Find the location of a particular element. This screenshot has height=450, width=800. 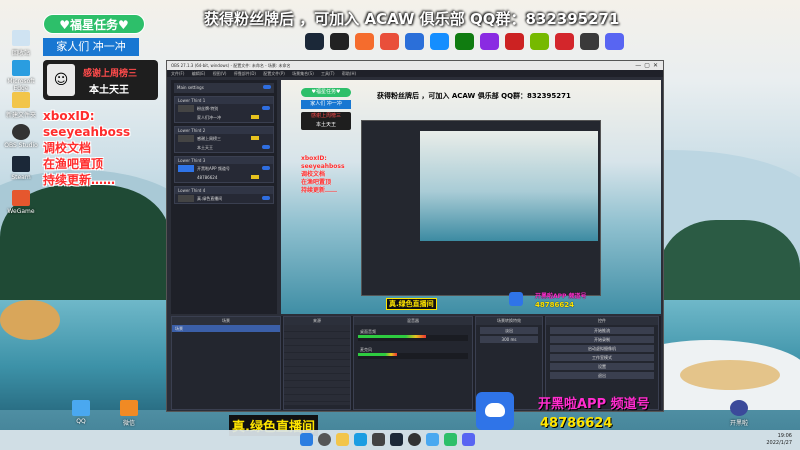

desktop-icon-kaiheila: 开黑啦 is located at coordinates (739, 413).